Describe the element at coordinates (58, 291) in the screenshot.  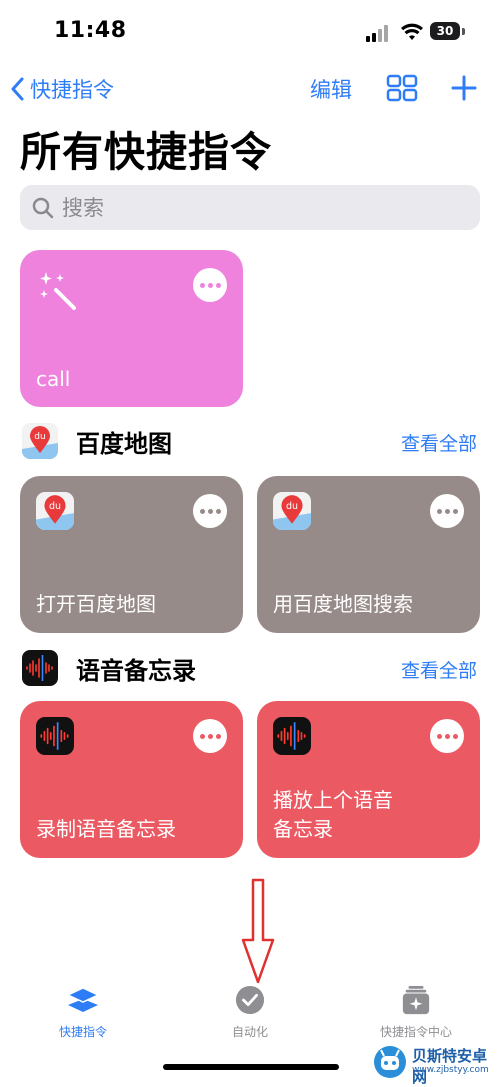
I see `magic-wand-icon` at that location.